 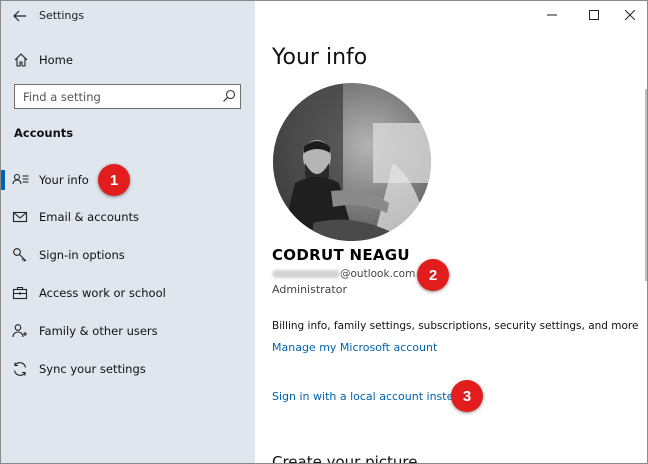 I want to click on sign-in-local-account-link: Sign in with a local account instead, so click(x=369, y=396).